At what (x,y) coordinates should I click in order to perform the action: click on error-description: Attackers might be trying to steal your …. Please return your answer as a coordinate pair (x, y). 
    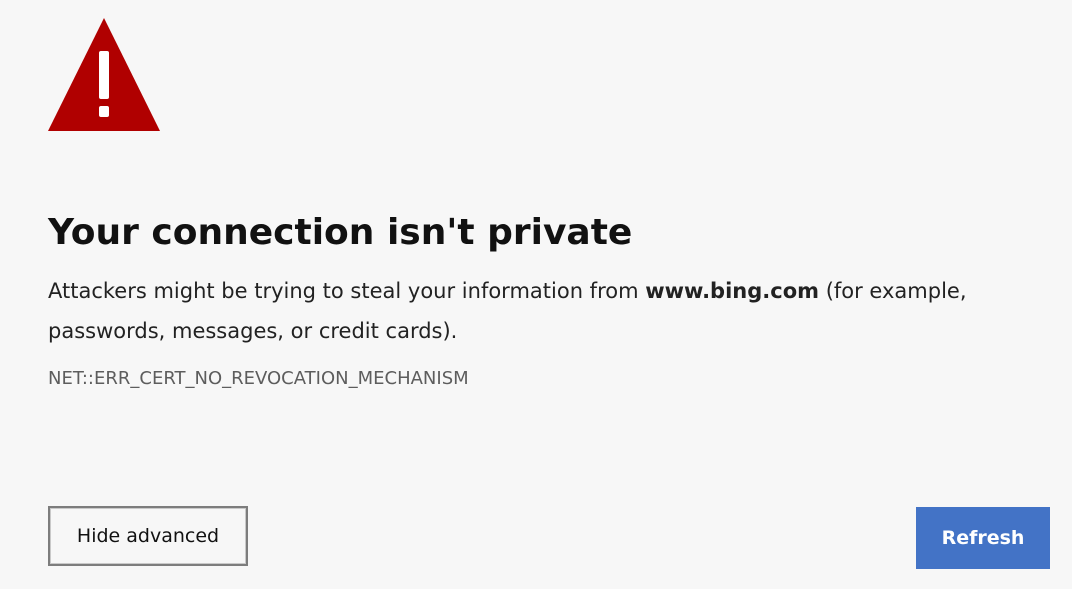
    Looking at the image, I should click on (508, 311).